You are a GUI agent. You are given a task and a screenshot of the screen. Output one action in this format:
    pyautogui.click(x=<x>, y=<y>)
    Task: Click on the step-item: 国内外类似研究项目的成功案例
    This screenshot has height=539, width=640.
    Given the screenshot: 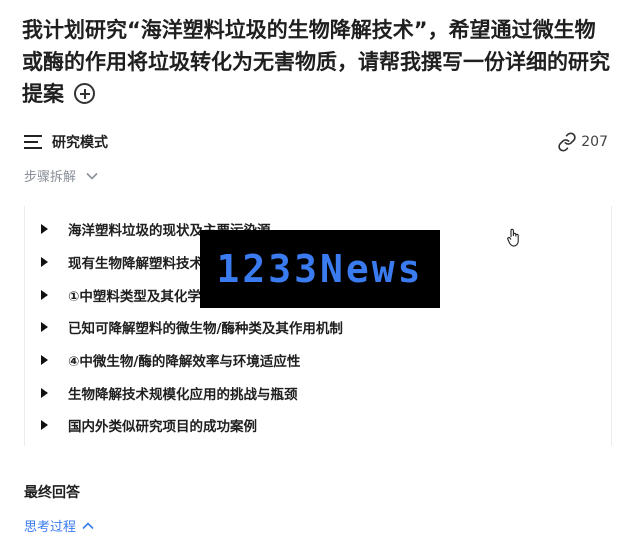 What is the action you would take?
    pyautogui.click(x=149, y=425)
    